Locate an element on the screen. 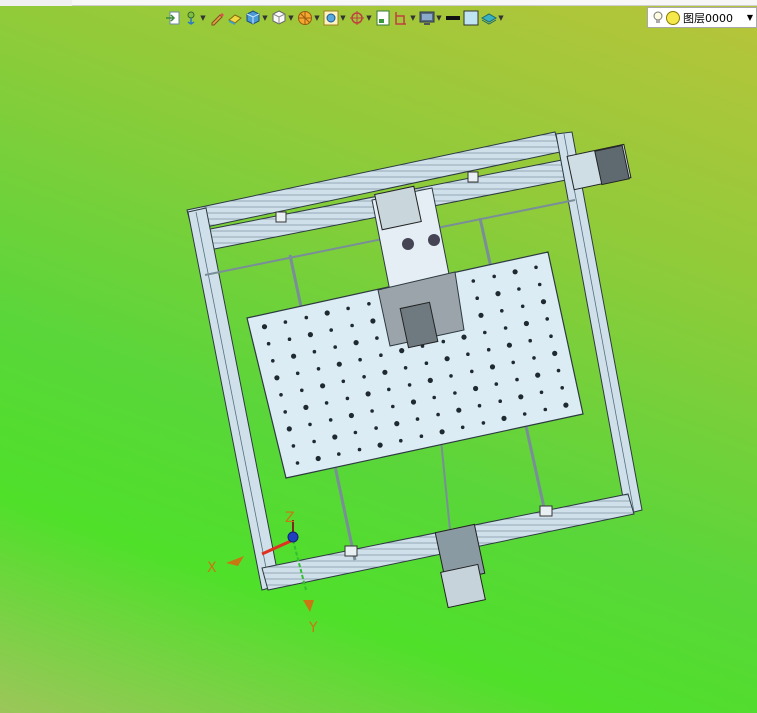 This screenshot has width=757, height=713. sheet-icon is located at coordinates (383, 18).